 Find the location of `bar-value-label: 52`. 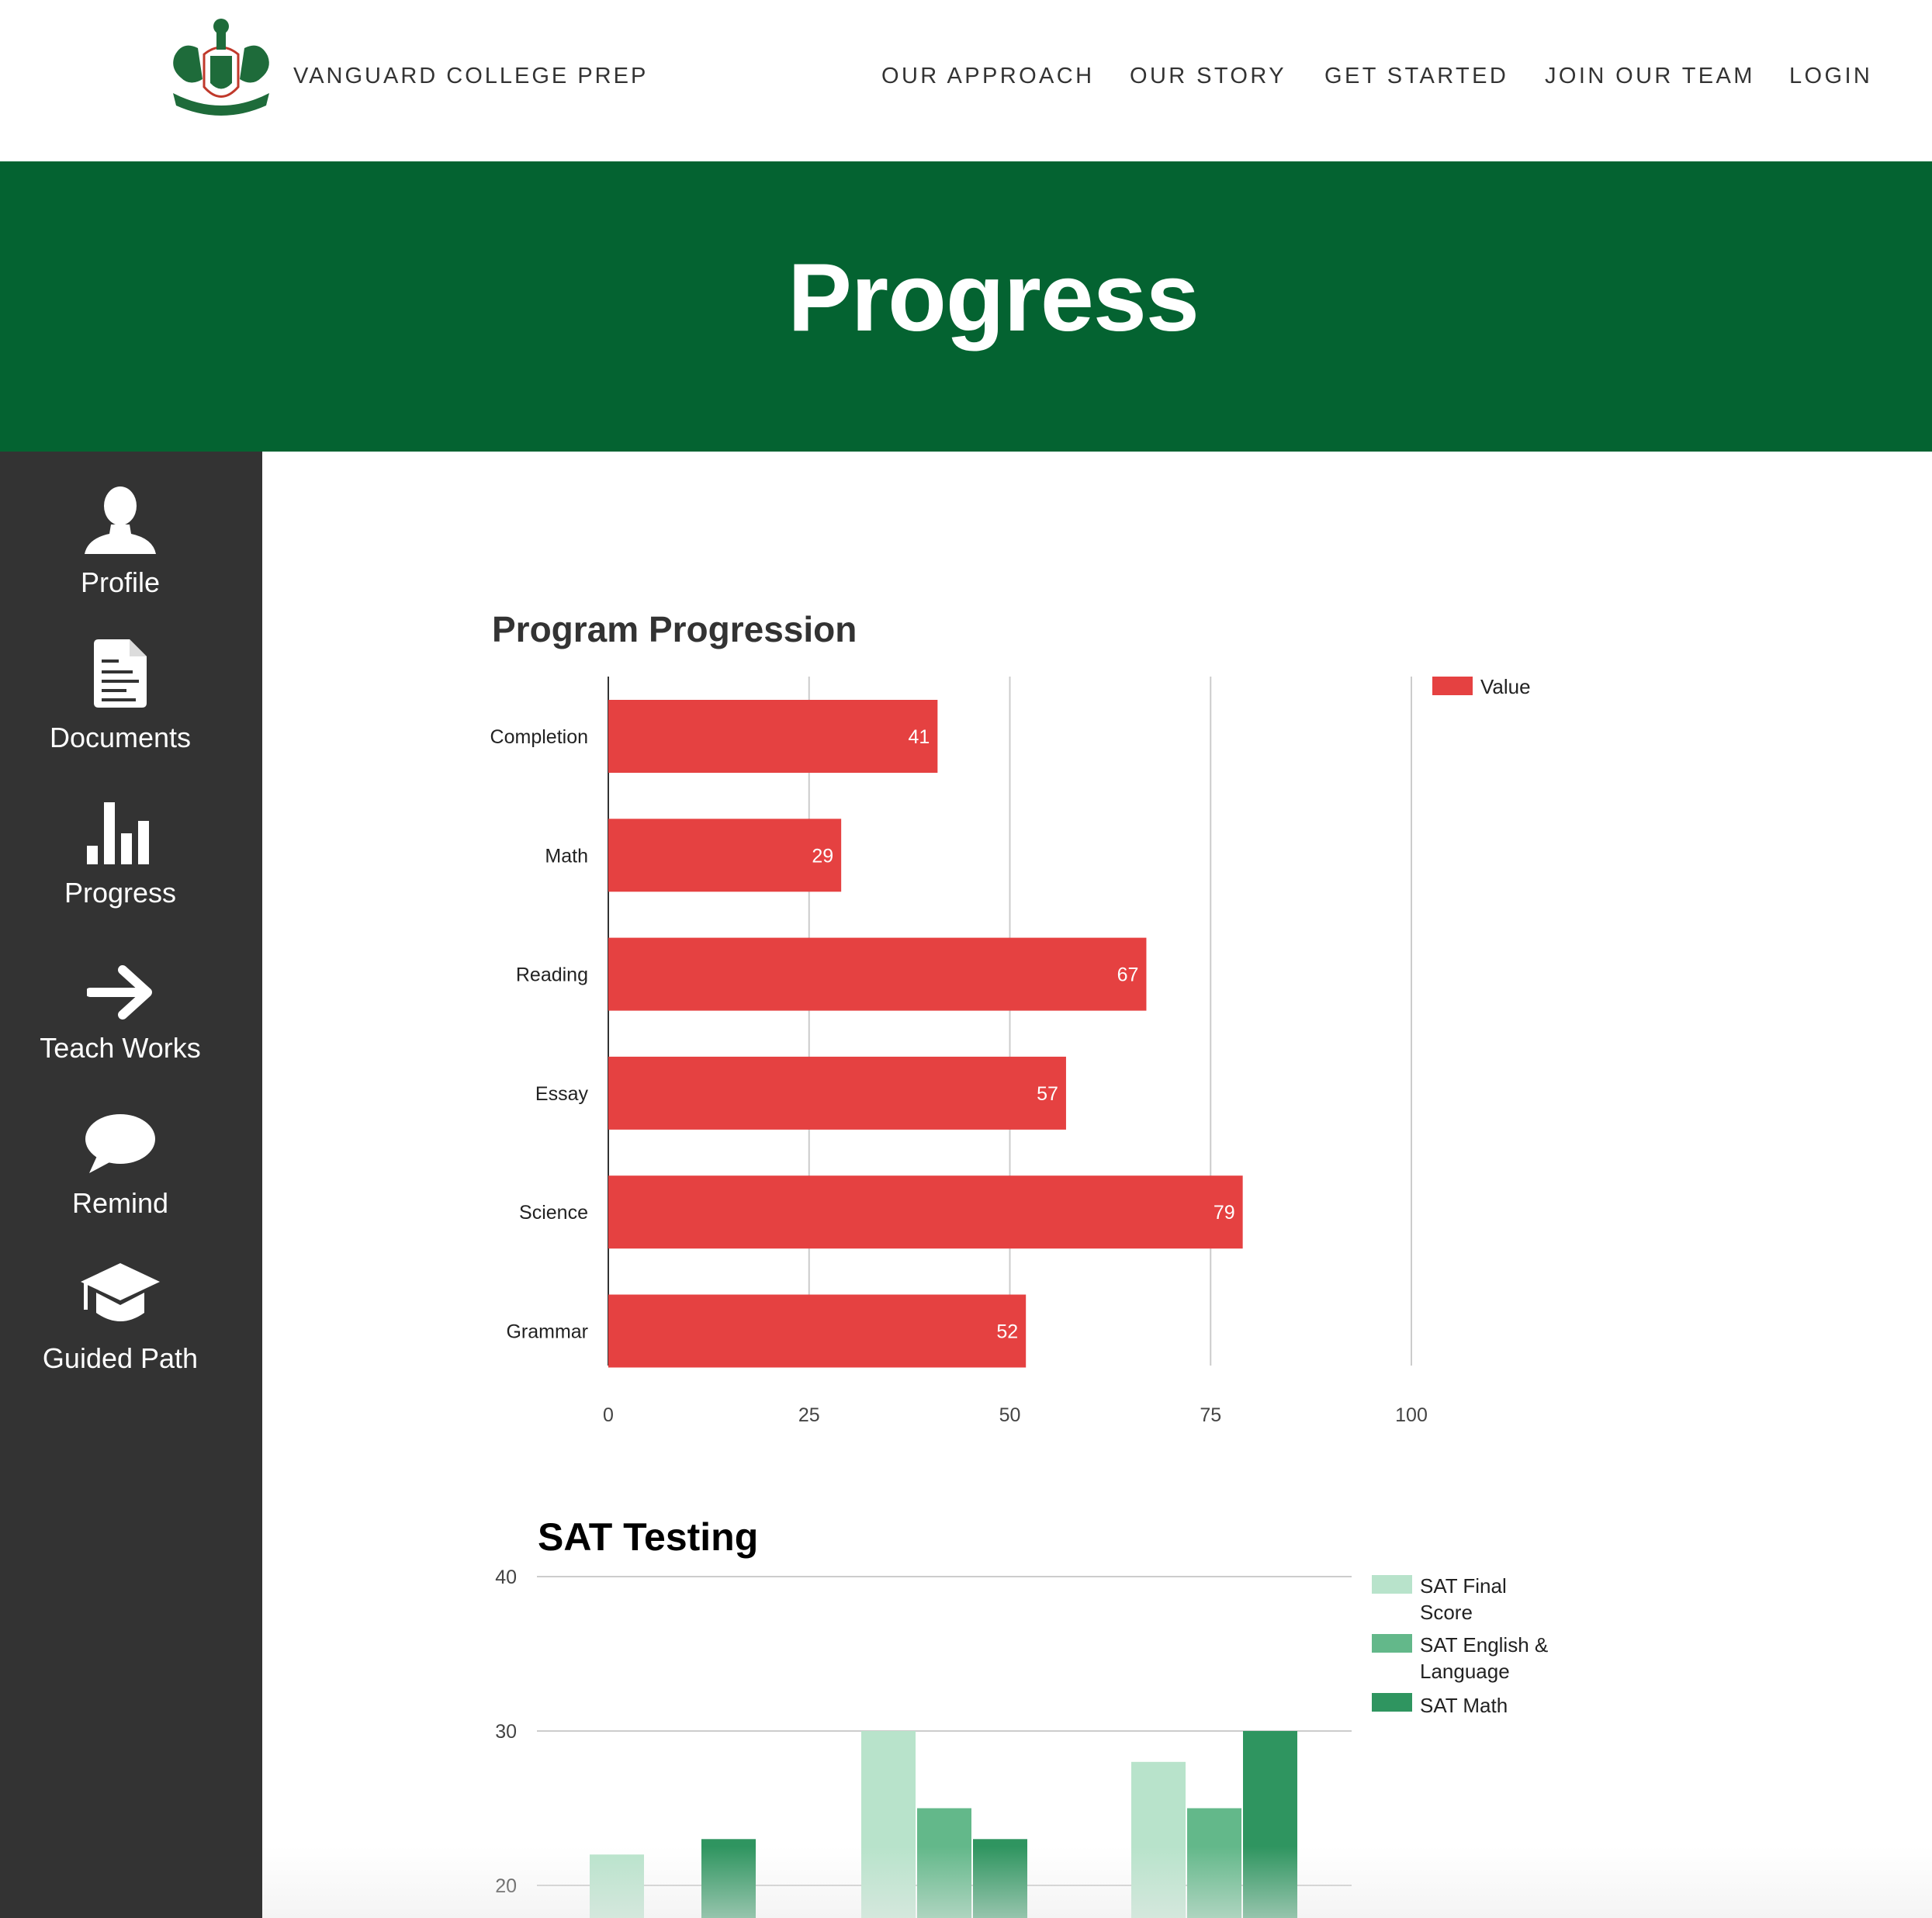

bar-value-label: 52 is located at coordinates (1007, 1332).